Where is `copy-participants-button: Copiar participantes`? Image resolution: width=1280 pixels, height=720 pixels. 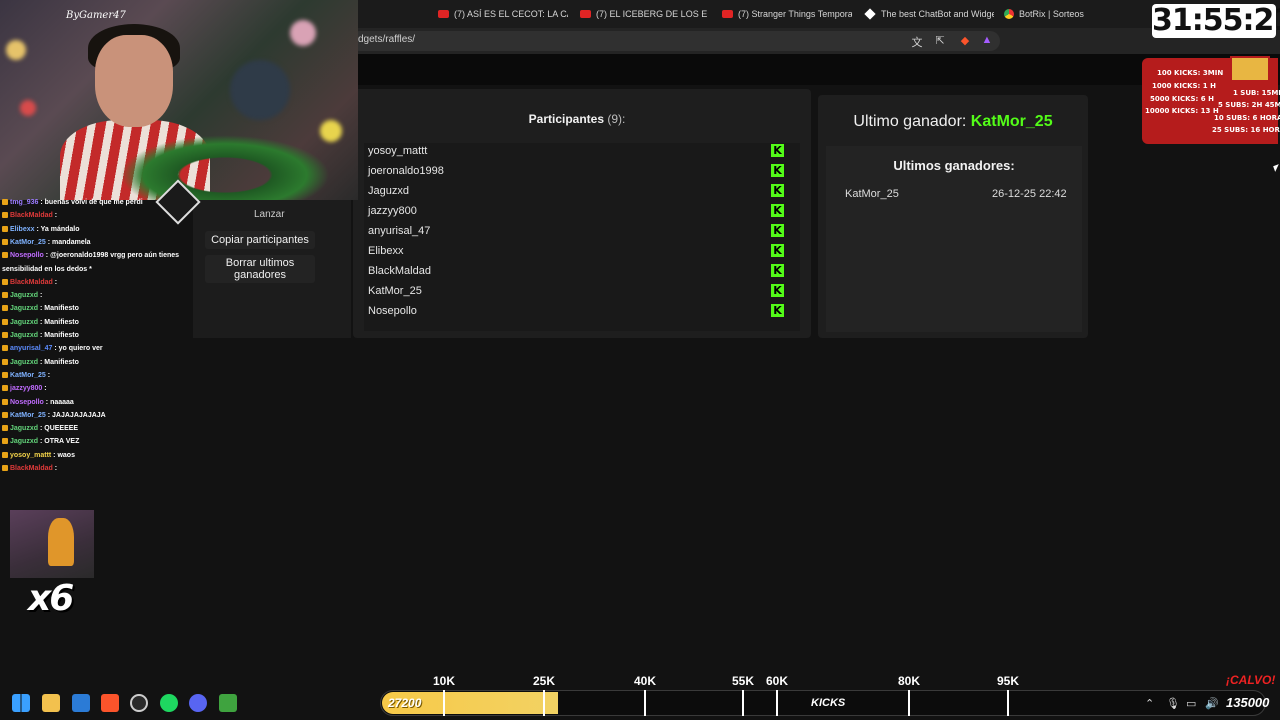 copy-participants-button: Copiar participantes is located at coordinates (260, 240).